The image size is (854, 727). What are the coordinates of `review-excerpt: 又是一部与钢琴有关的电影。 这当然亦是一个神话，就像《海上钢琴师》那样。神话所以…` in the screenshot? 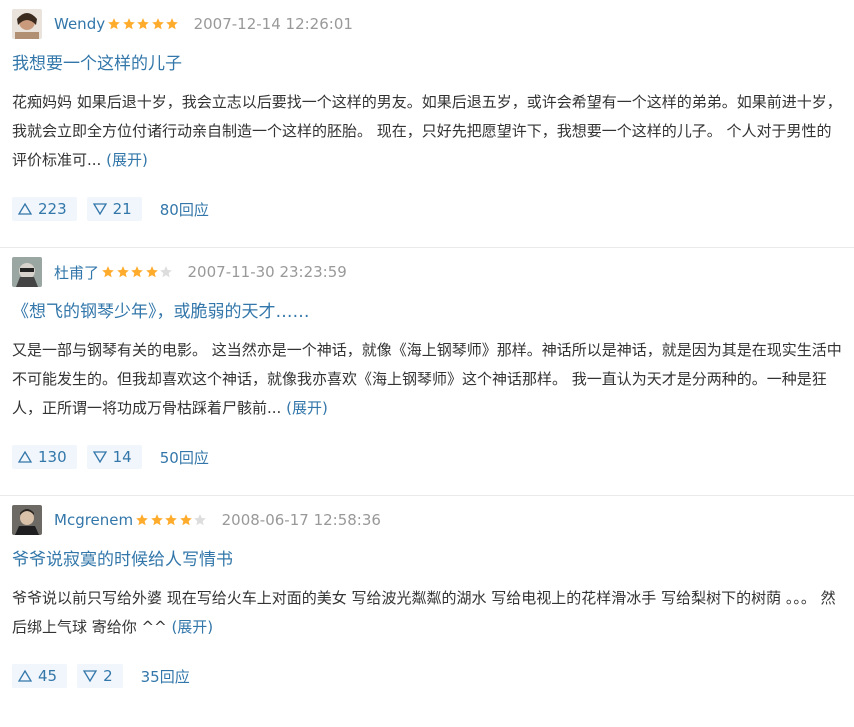 It's located at (427, 379).